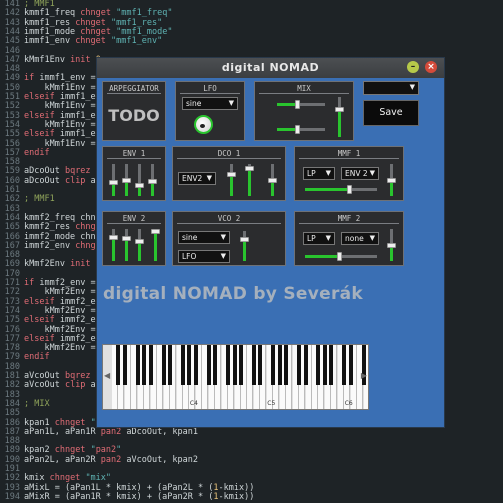 This screenshot has width=503, height=503. I want to click on env1-release-slider, so click(152, 180).